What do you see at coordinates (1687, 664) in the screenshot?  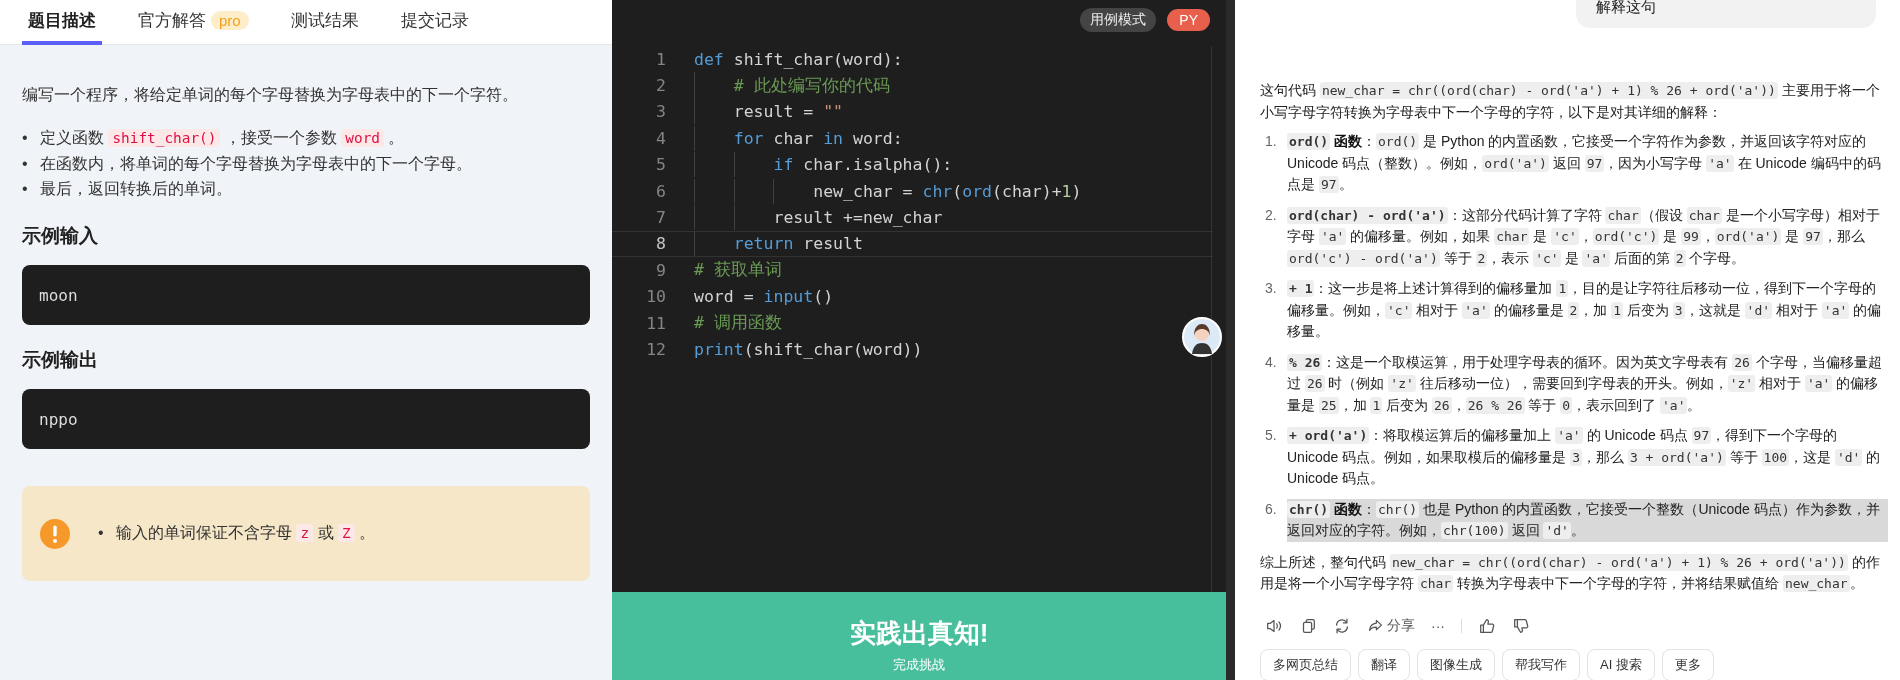 I see `suggestion-chip: 更多` at bounding box center [1687, 664].